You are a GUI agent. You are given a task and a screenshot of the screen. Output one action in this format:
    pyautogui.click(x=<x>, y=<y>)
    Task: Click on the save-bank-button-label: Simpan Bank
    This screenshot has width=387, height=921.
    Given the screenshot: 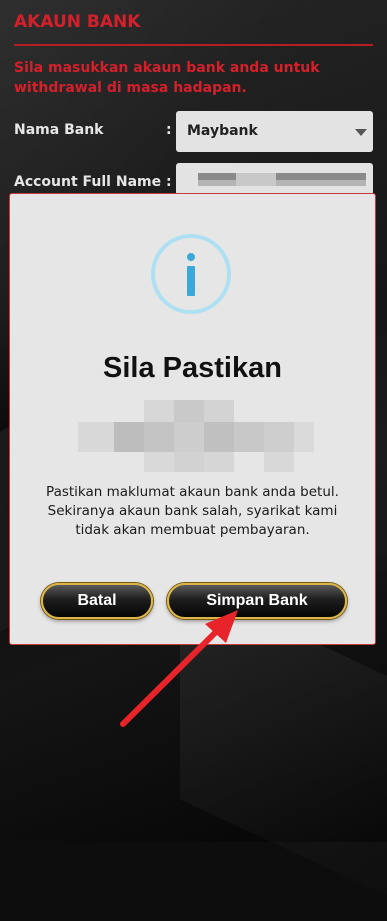 What is the action you would take?
    pyautogui.click(x=257, y=600)
    